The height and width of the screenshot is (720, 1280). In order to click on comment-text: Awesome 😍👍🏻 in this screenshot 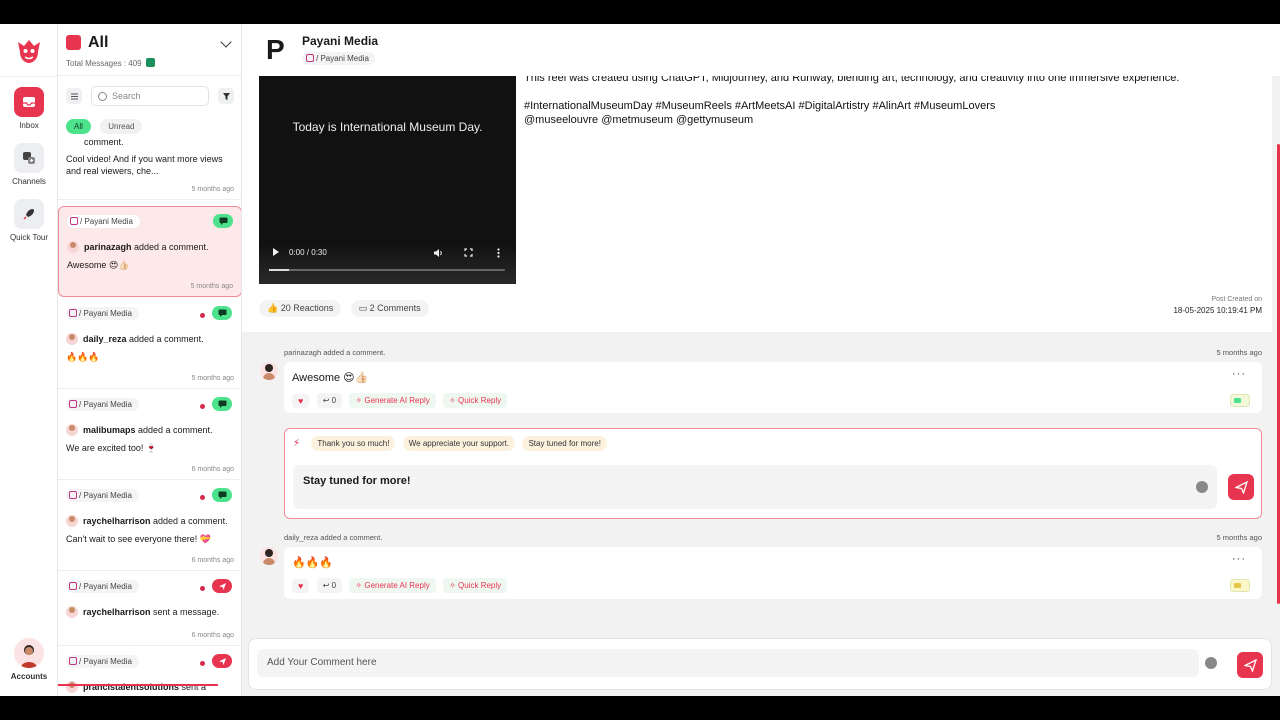, I will do `click(330, 378)`.